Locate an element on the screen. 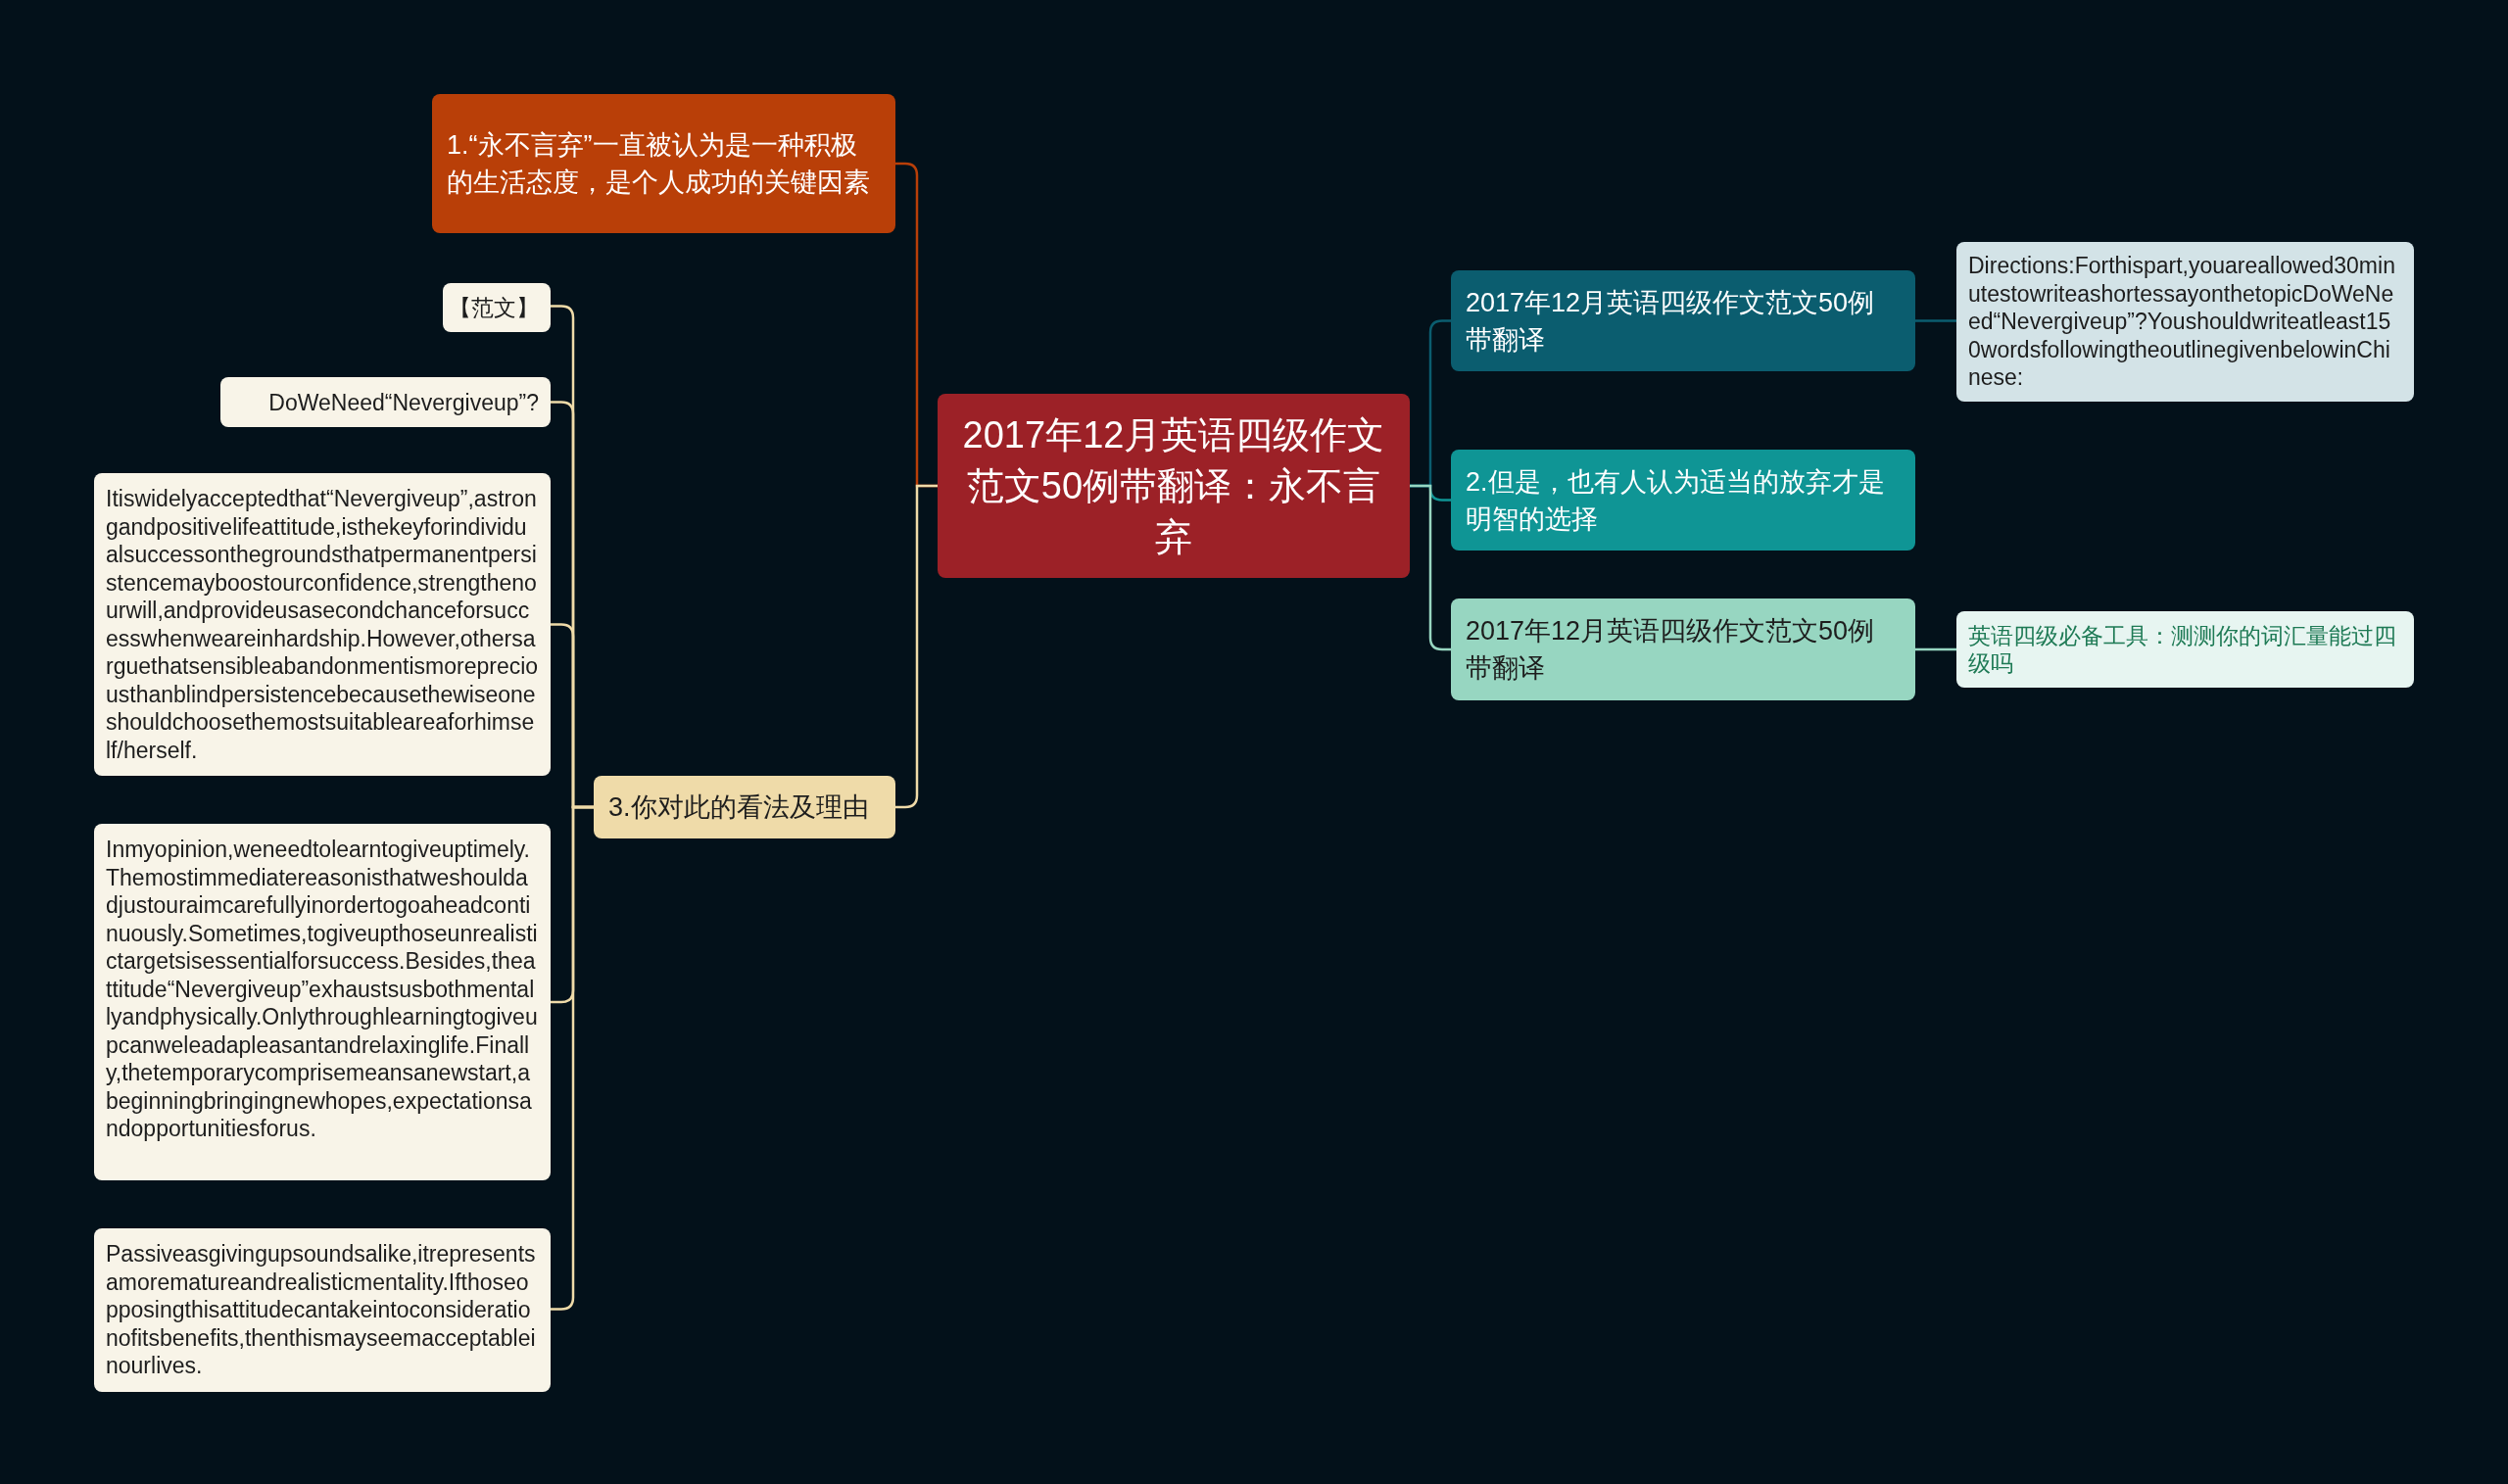  branch-topic: 1.“永不言弃”一直被认为是一种积极的生活态度，是个人成功的关键因素 is located at coordinates (663, 163).